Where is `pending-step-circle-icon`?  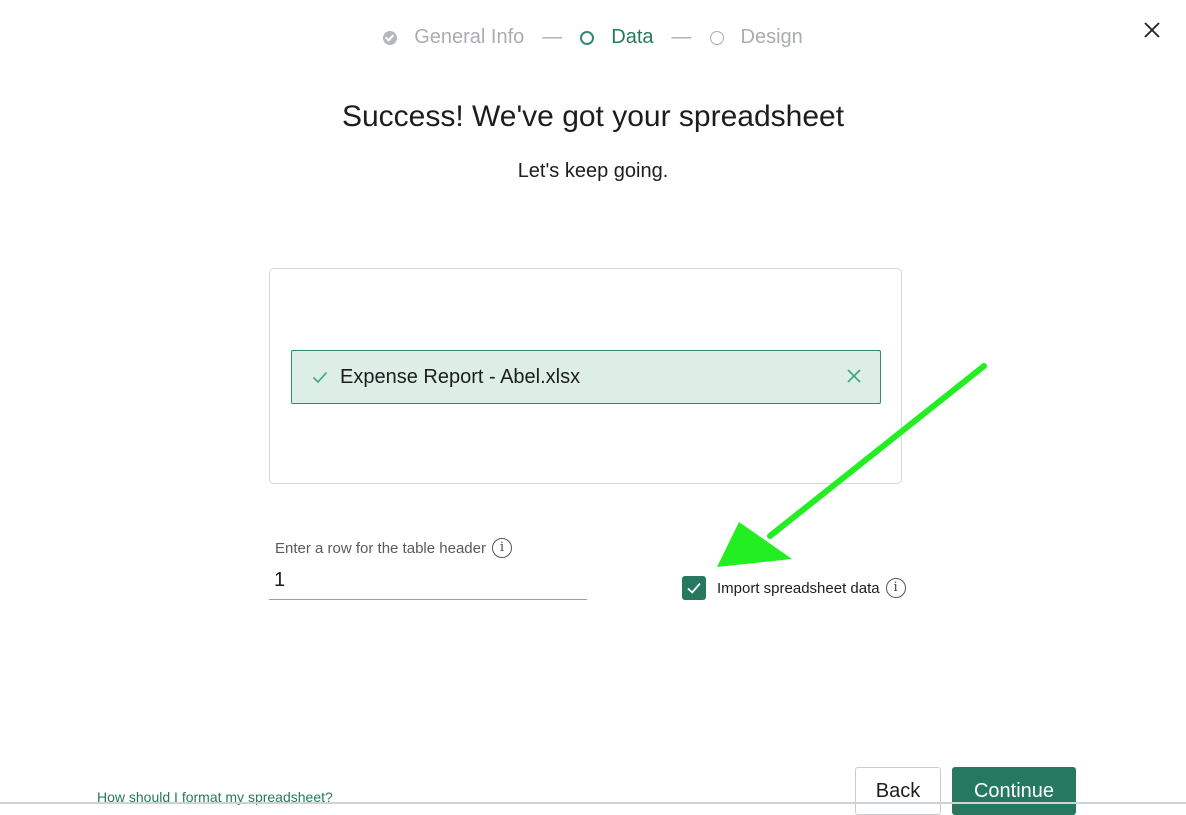 pending-step-circle-icon is located at coordinates (716, 37).